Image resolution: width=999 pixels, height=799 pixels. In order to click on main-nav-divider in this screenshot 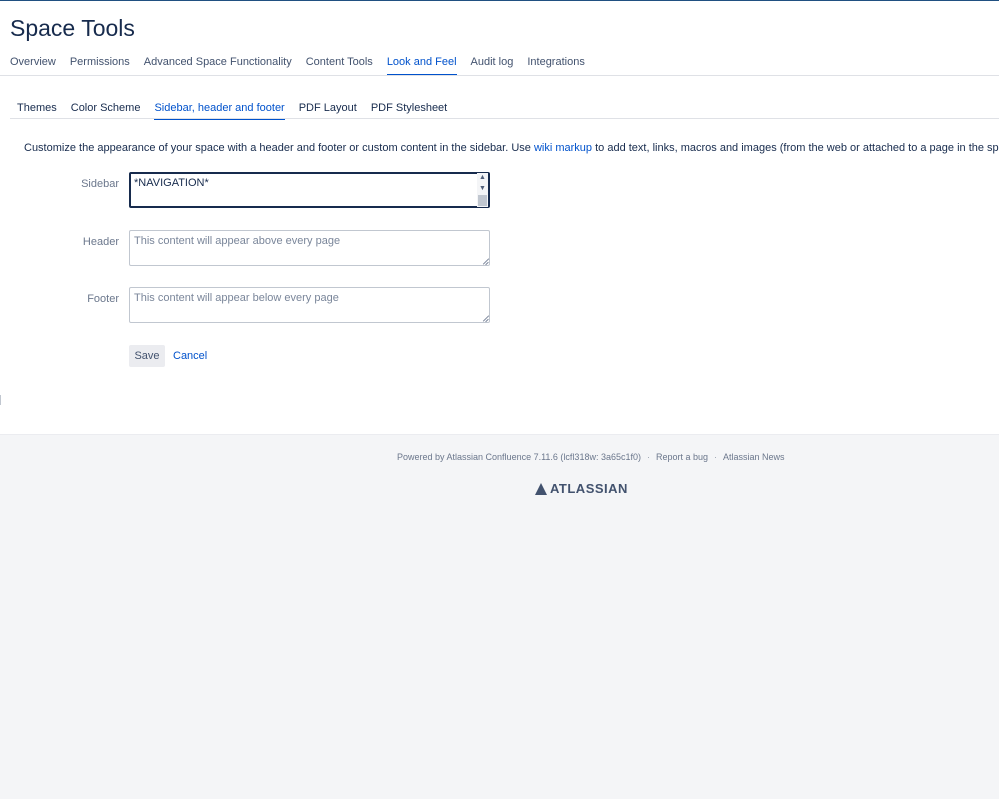, I will do `click(499, 75)`.